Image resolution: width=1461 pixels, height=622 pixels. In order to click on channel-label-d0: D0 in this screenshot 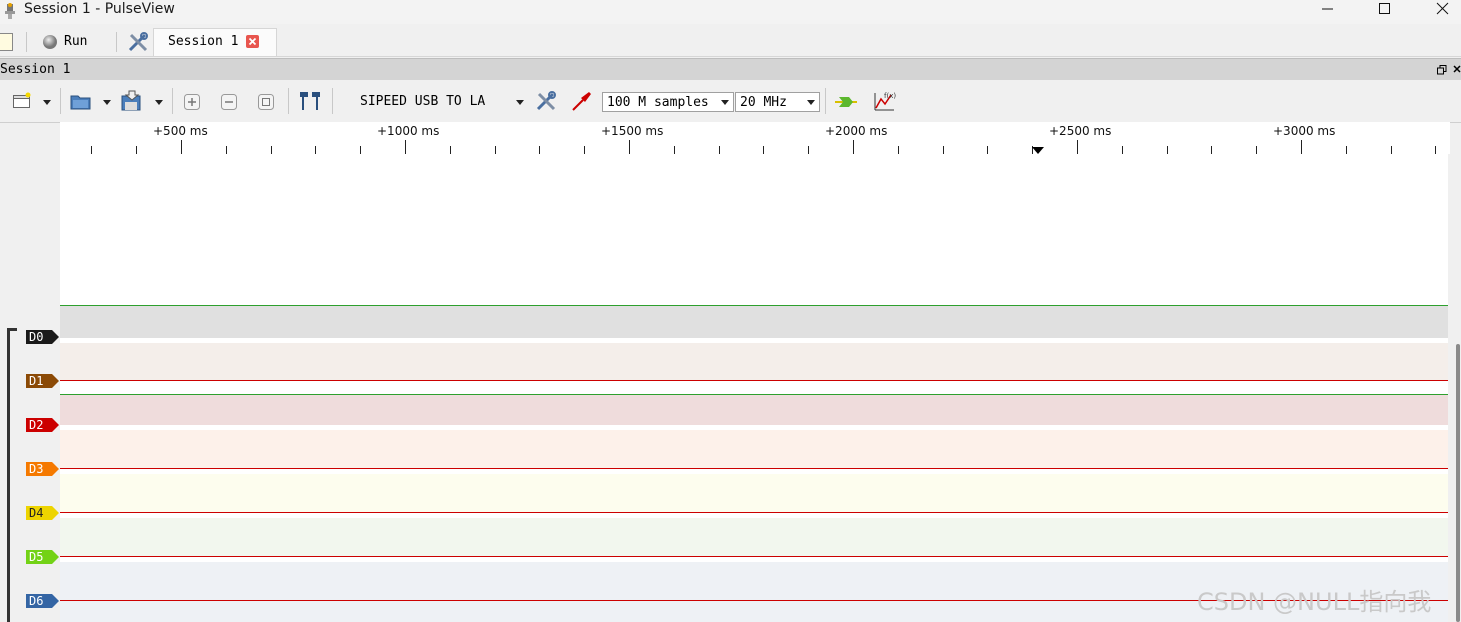, I will do `click(42, 337)`.